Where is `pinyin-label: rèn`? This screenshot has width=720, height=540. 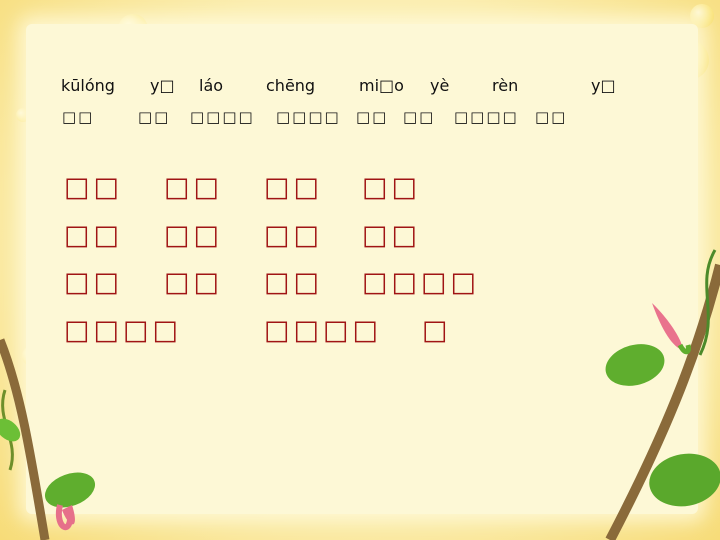
pinyin-label: rèn is located at coordinates (505, 85).